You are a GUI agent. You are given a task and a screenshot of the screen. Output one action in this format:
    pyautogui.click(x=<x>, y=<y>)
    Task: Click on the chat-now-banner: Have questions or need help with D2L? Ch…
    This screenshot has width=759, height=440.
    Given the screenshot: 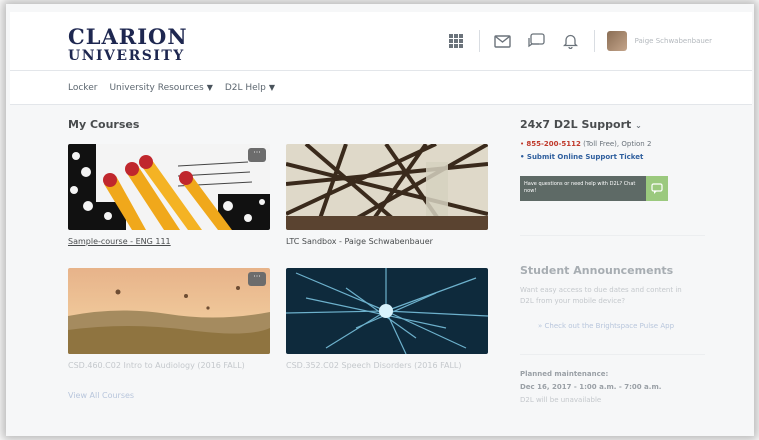 What is the action you would take?
    pyautogui.click(x=594, y=188)
    